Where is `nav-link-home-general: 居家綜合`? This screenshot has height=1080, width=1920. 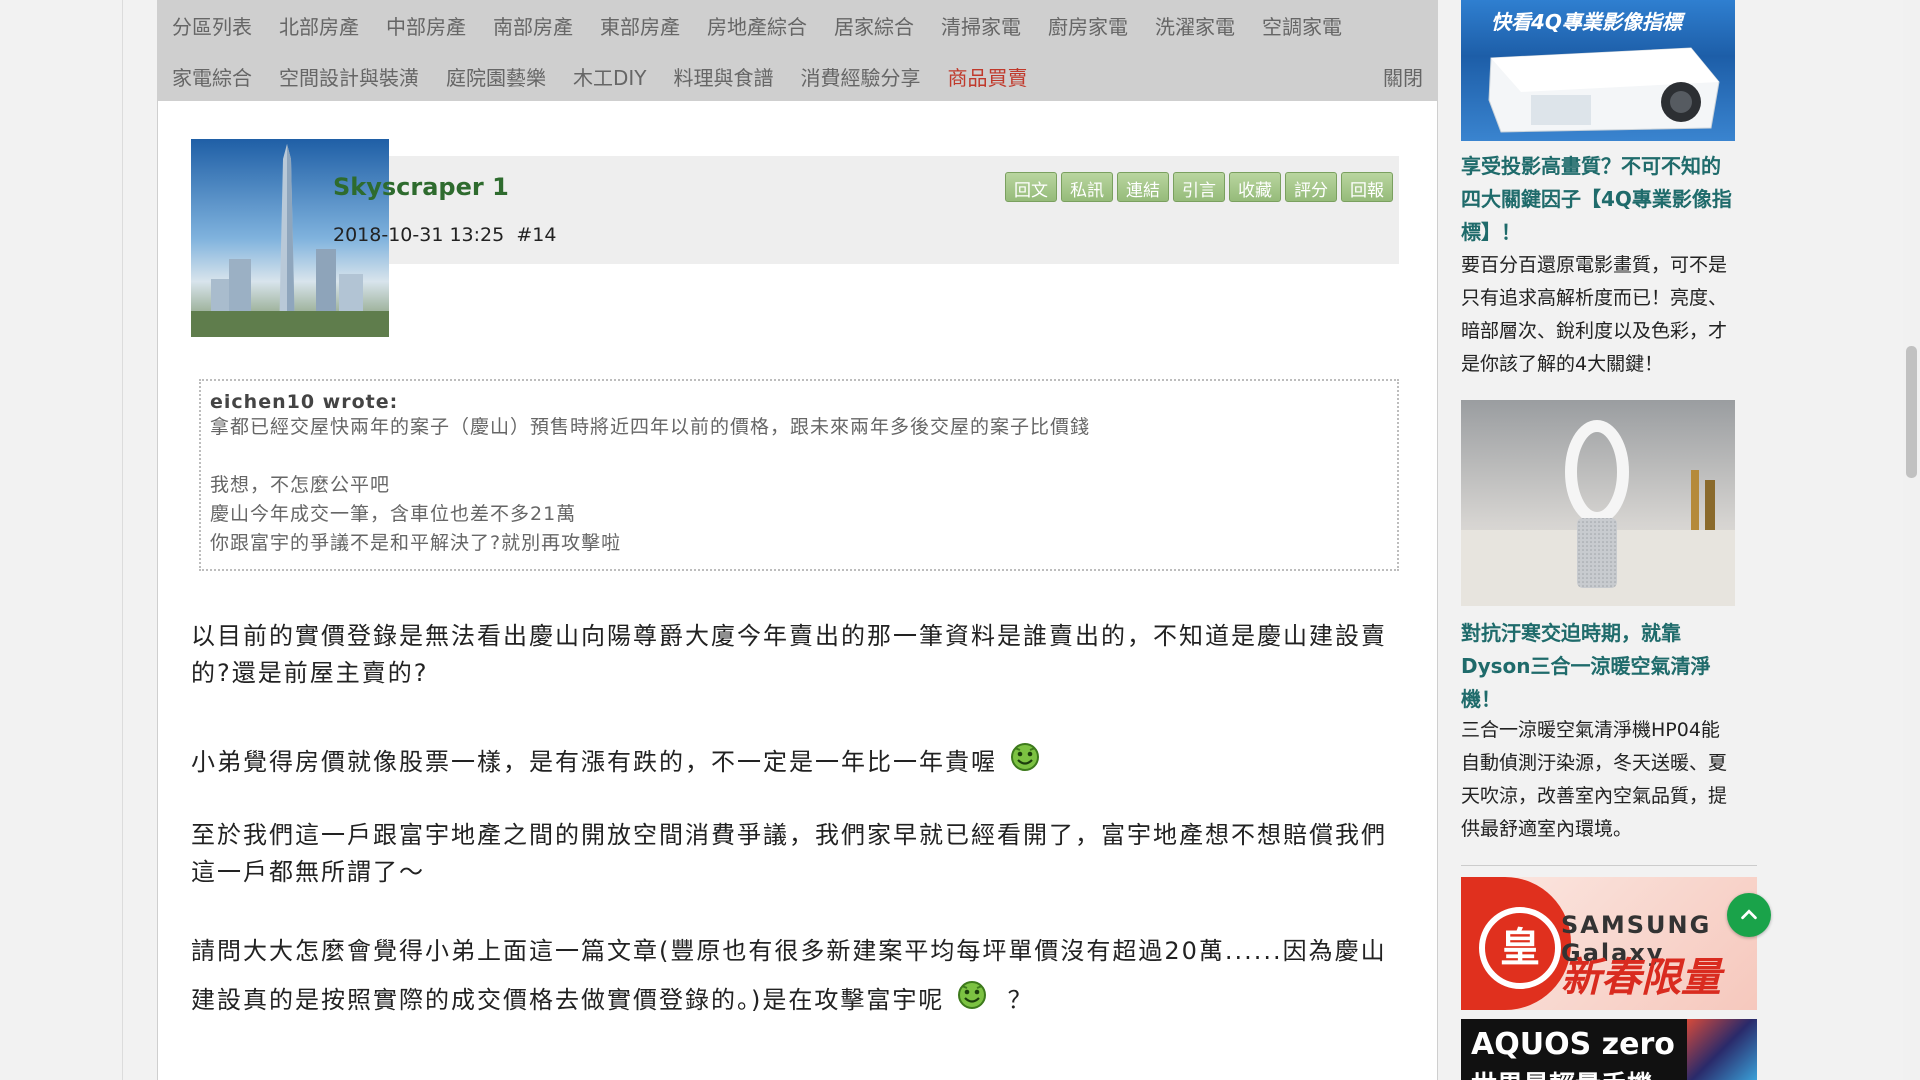 nav-link-home-general: 居家綜合 is located at coordinates (874, 25).